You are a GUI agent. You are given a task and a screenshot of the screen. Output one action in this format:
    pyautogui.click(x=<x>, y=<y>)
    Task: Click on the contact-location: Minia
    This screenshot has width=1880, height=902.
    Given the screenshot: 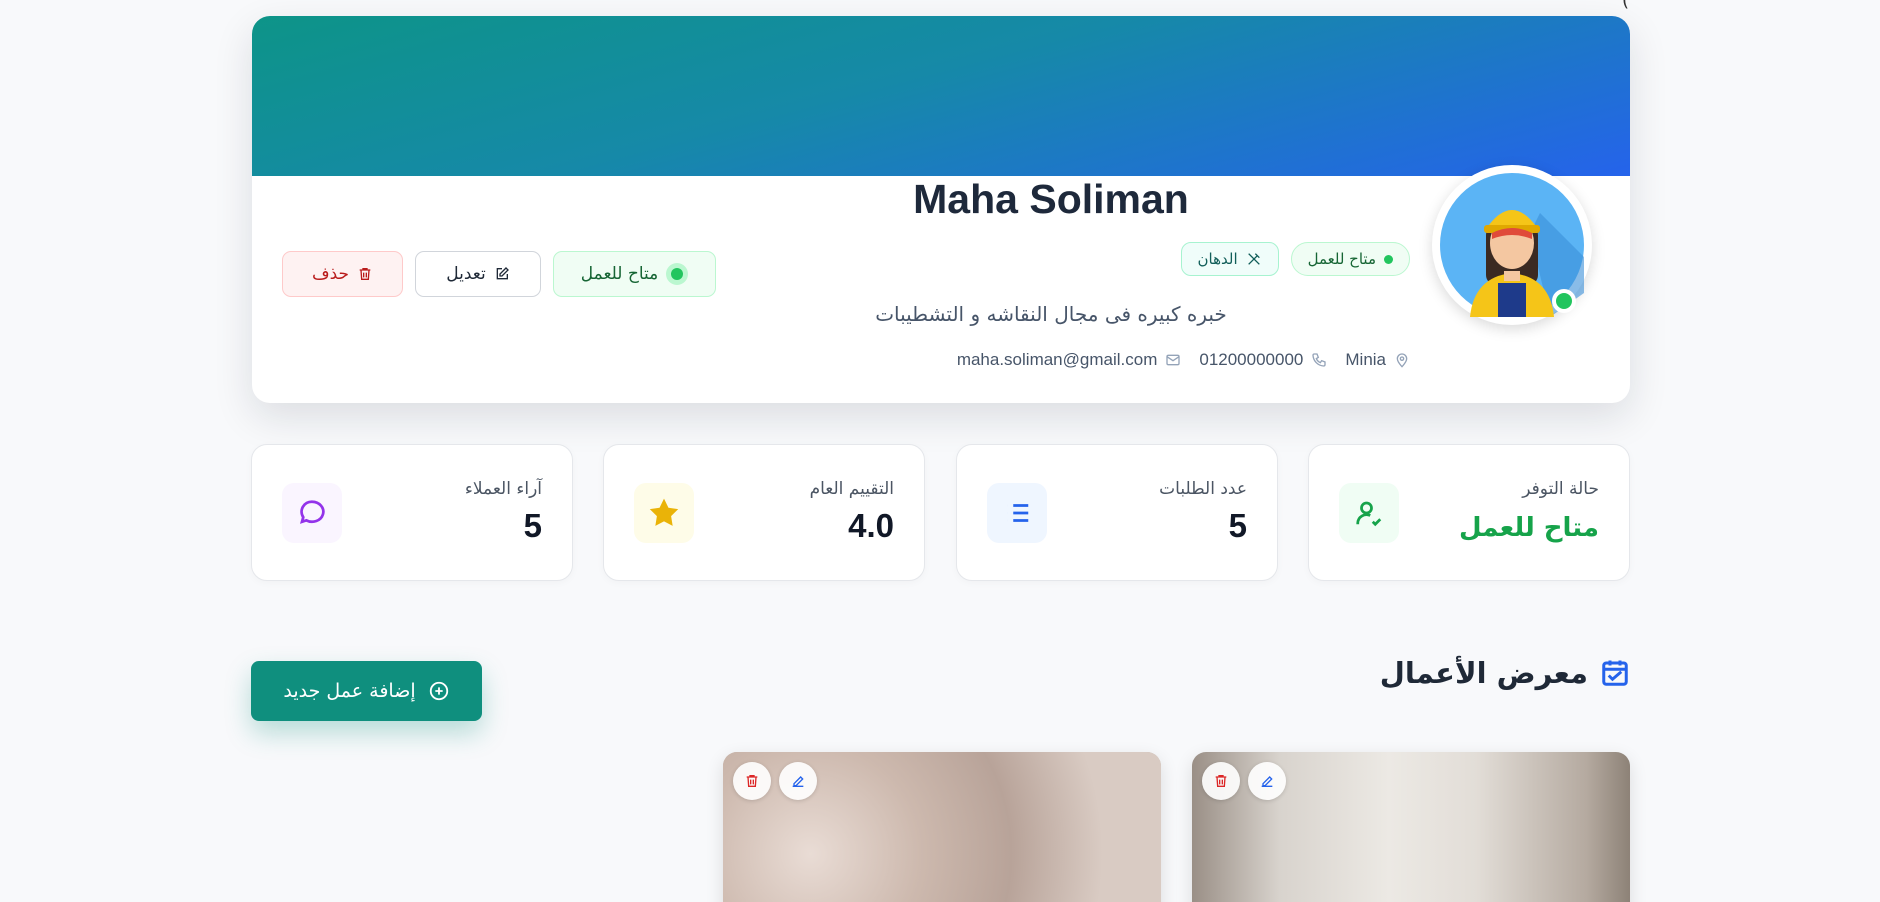 What is the action you would take?
    pyautogui.click(x=1377, y=360)
    